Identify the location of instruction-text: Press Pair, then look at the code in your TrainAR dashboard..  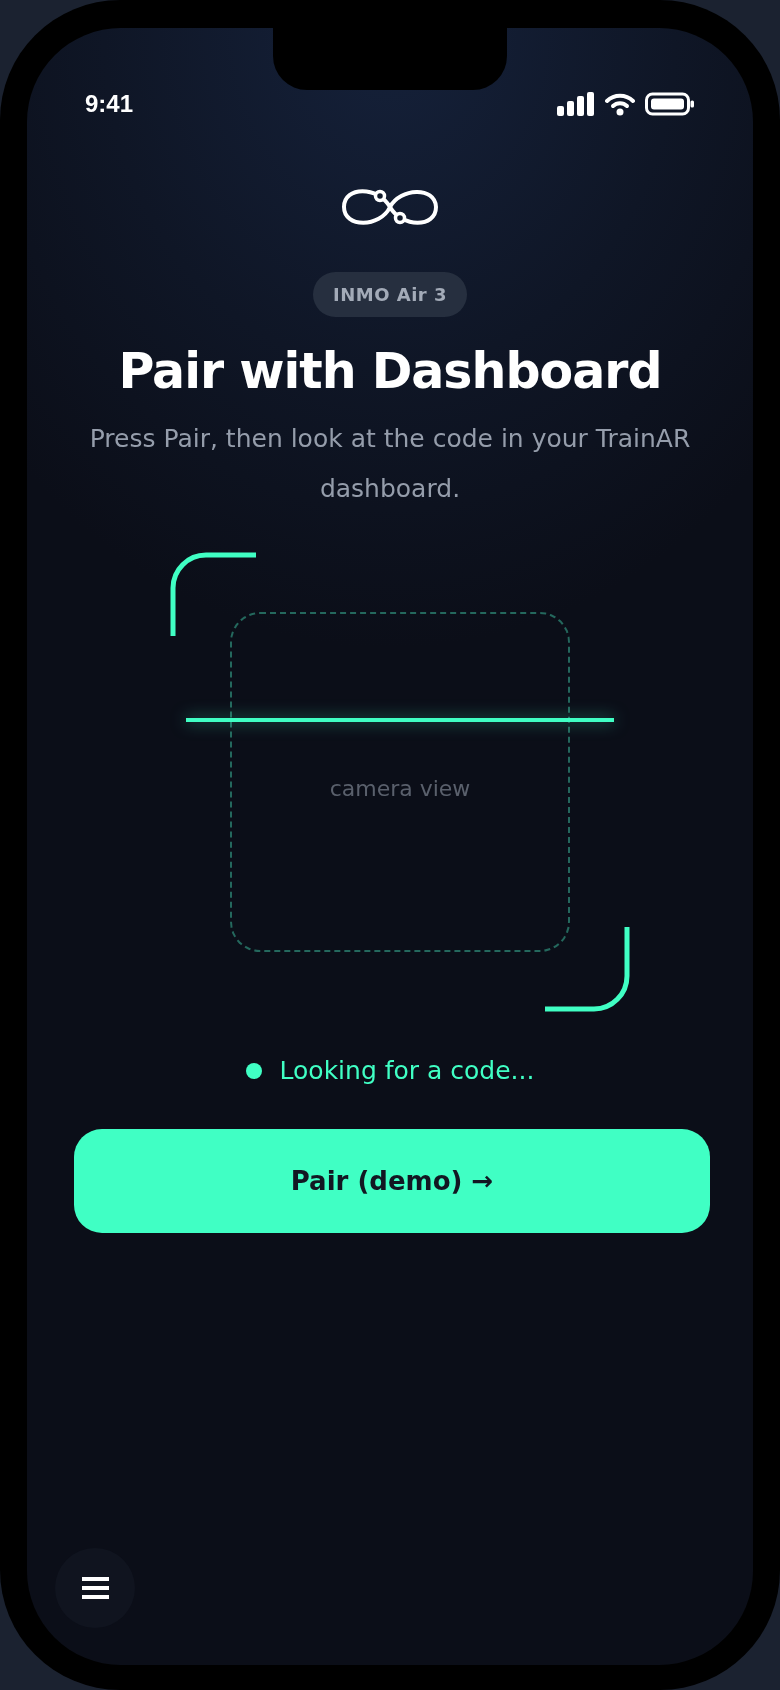
(390, 464).